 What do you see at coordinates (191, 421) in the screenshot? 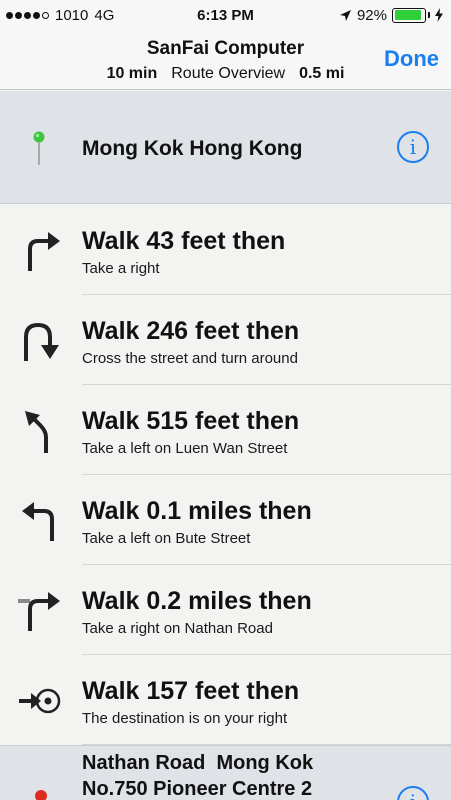
I see `step-title: Walk 515 feet then` at bounding box center [191, 421].